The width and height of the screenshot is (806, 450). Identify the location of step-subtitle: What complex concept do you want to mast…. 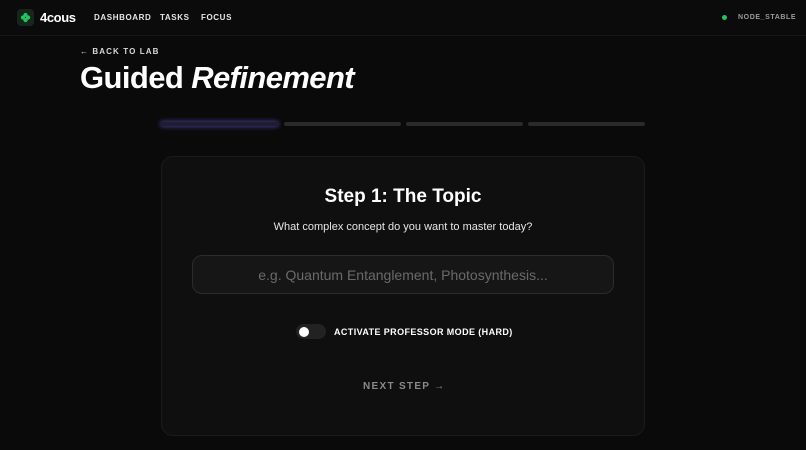
(403, 227).